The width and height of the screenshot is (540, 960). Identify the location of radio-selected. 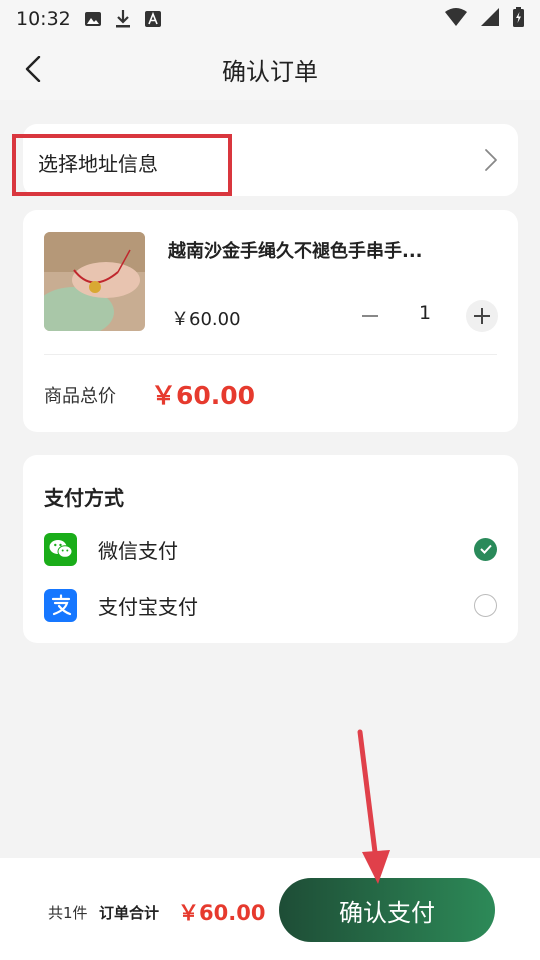
(485, 549).